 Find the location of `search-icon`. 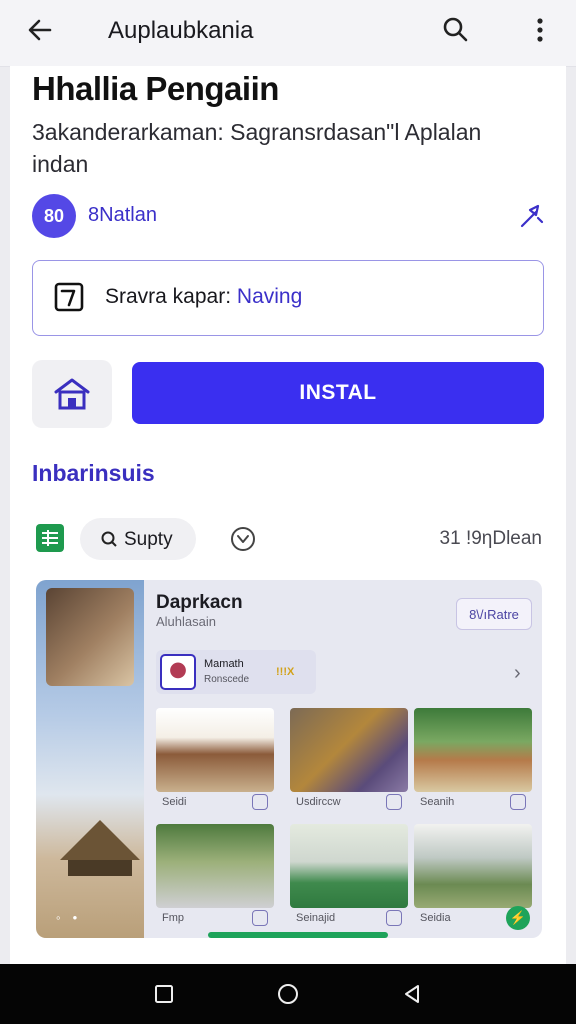

search-icon is located at coordinates (456, 30).